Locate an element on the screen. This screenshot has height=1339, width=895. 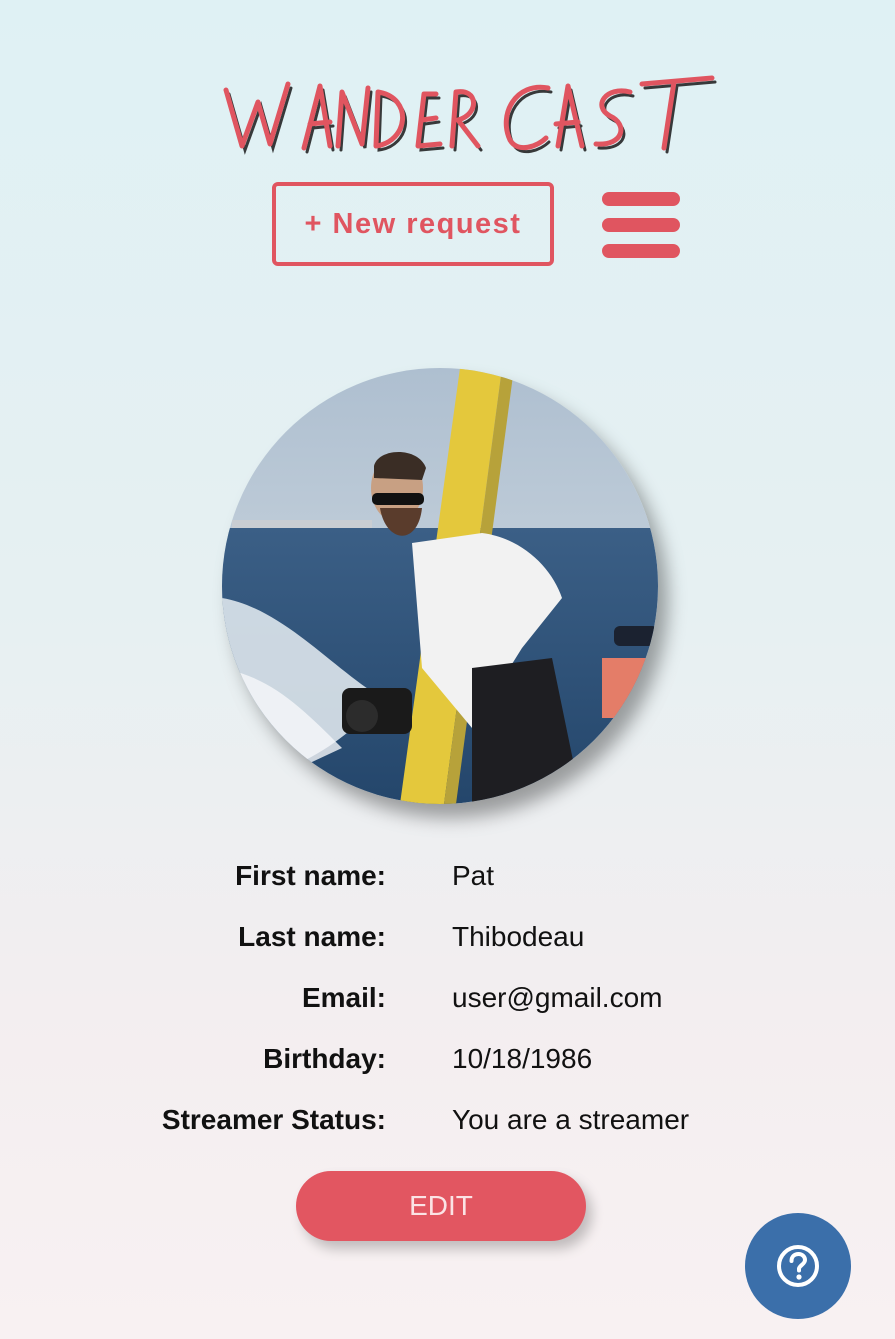
new-request-button: + New request is located at coordinates (413, 224).